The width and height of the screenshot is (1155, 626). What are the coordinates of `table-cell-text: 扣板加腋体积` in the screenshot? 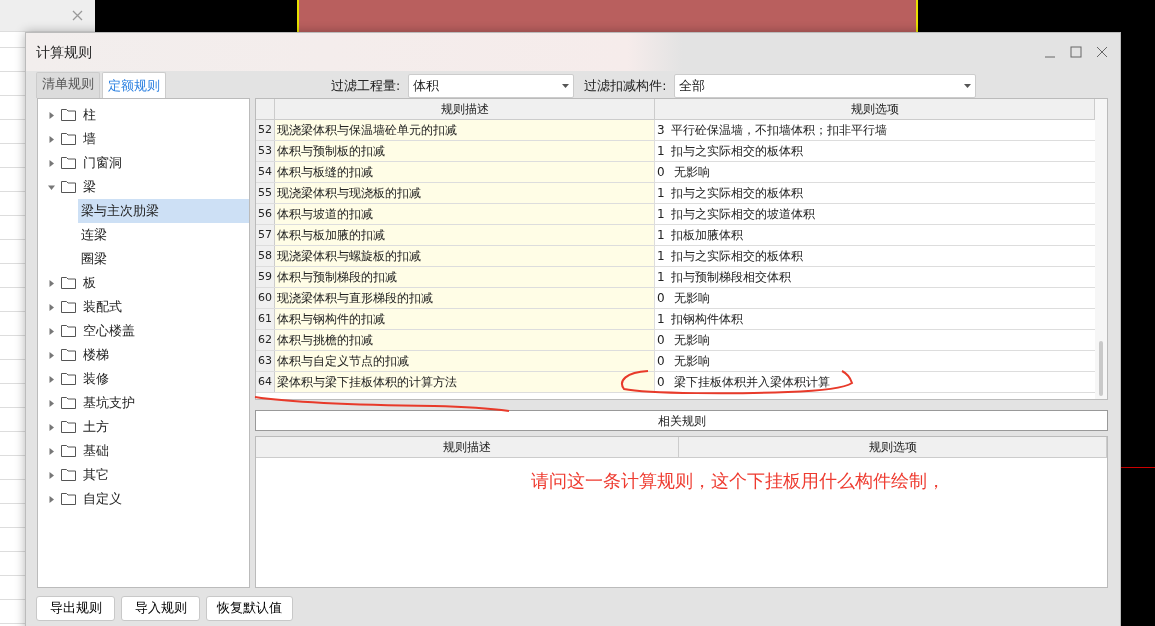 It's located at (706, 235).